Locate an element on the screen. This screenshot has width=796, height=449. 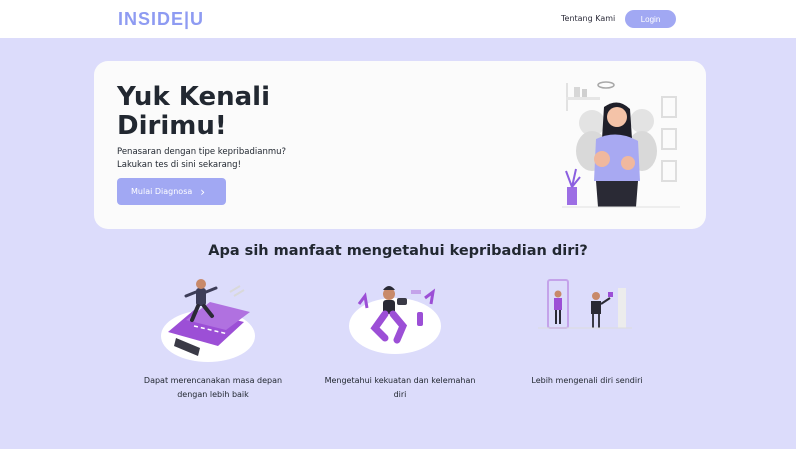
benefit-item-strengths: Mengetahui kekuatan dan kelemahan diri is located at coordinates (400, 337).